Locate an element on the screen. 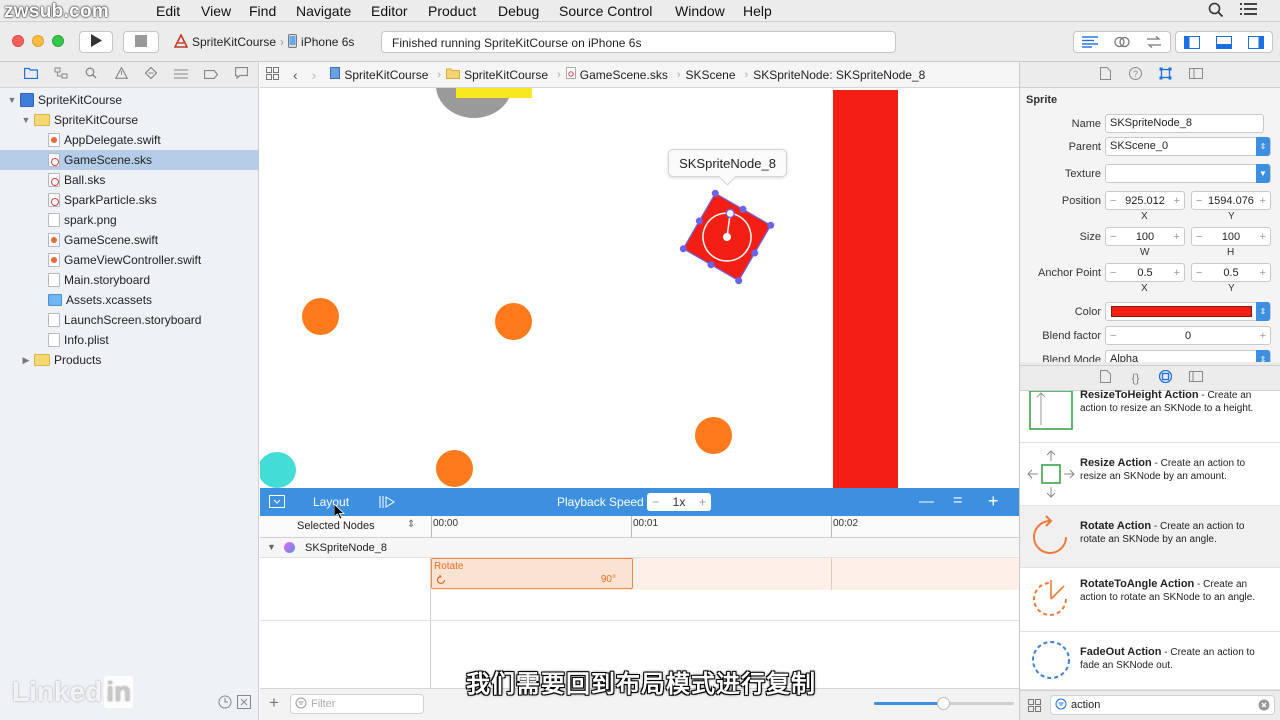  clear-search-icon is located at coordinates (1264, 706).